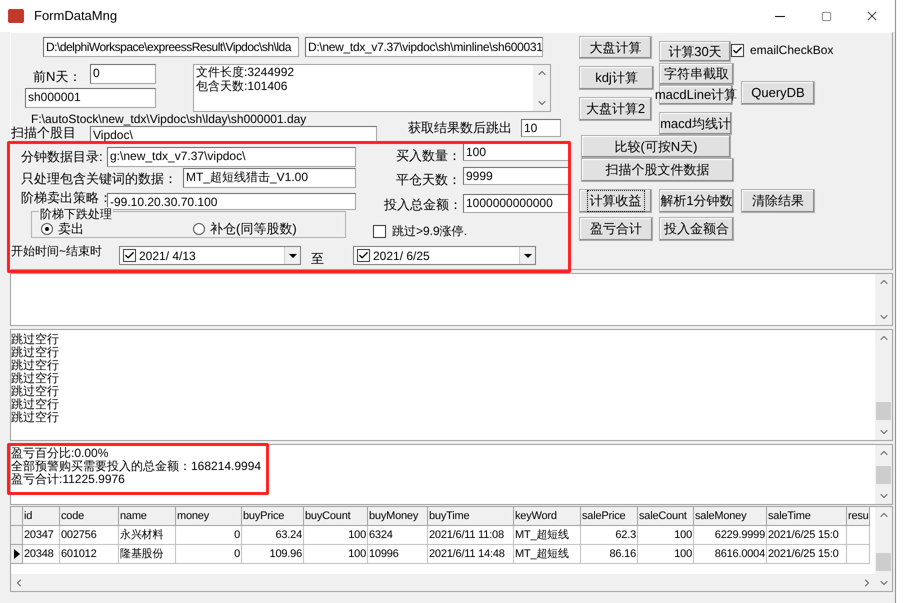 This screenshot has height=603, width=903. I want to click on action-button: 清除结果, so click(778, 201).